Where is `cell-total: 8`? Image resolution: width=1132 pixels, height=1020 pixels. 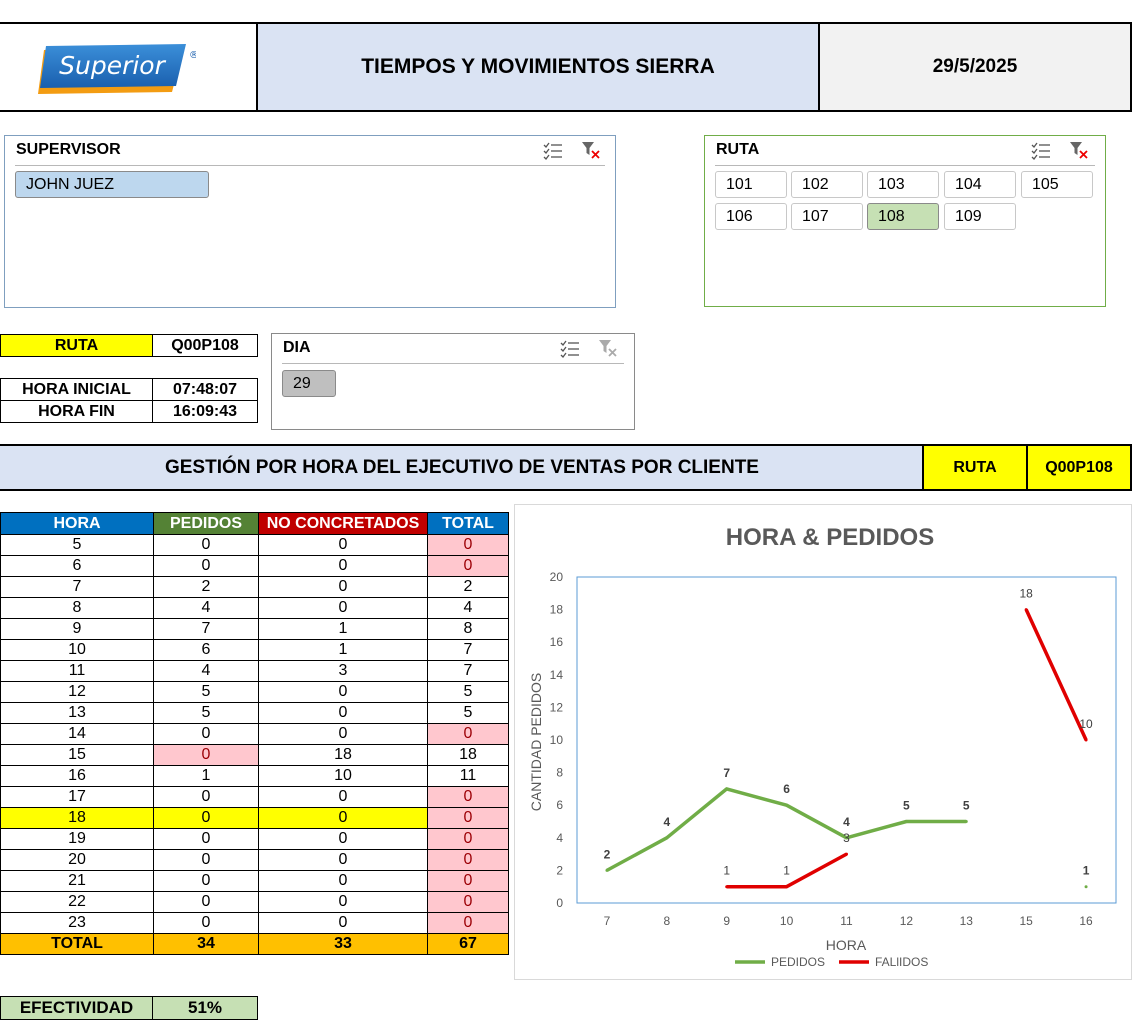
cell-total: 8 is located at coordinates (468, 629).